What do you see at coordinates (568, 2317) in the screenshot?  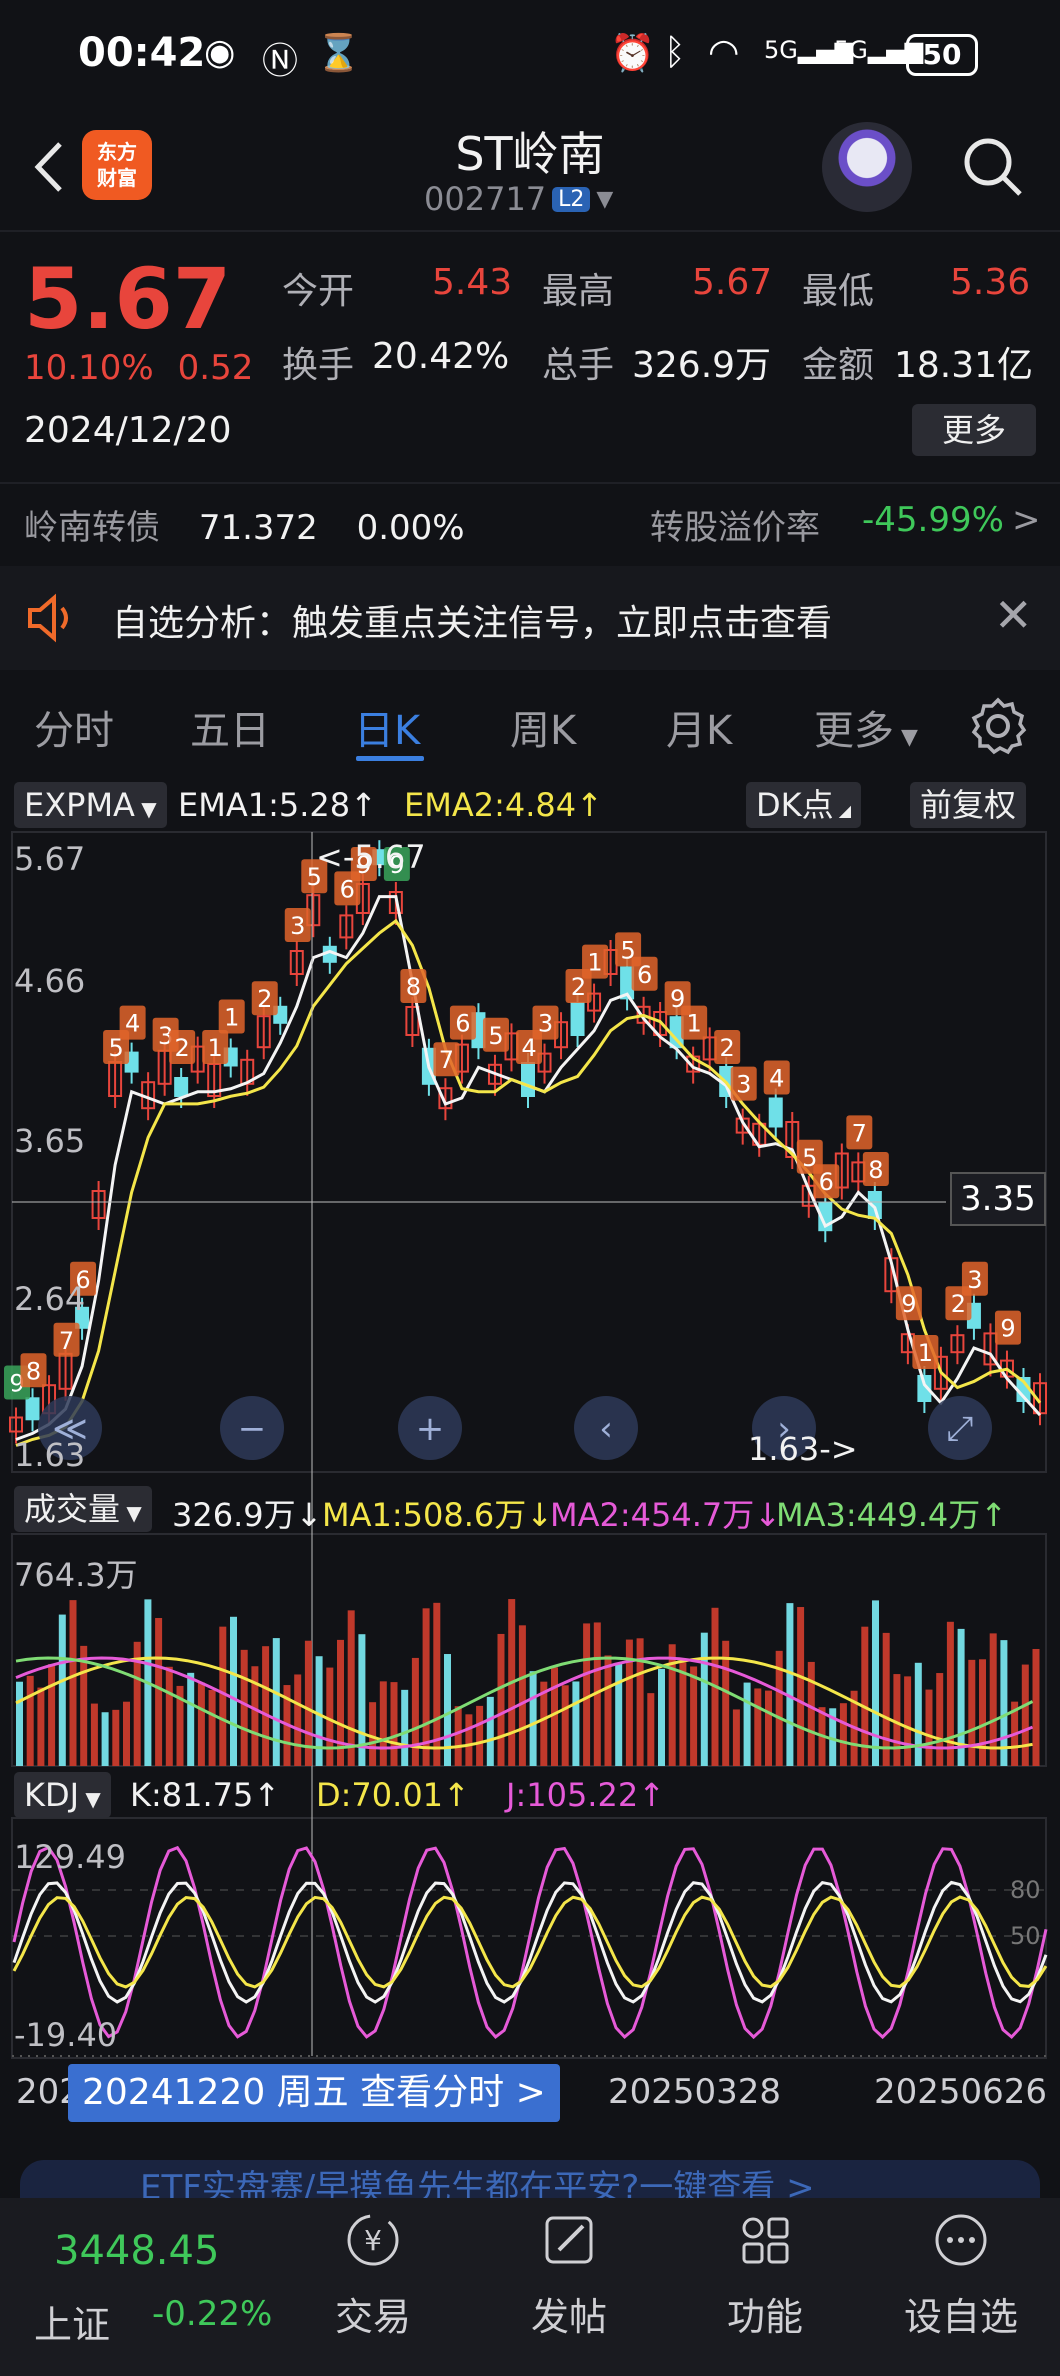 I see `nav-label: 发帖` at bounding box center [568, 2317].